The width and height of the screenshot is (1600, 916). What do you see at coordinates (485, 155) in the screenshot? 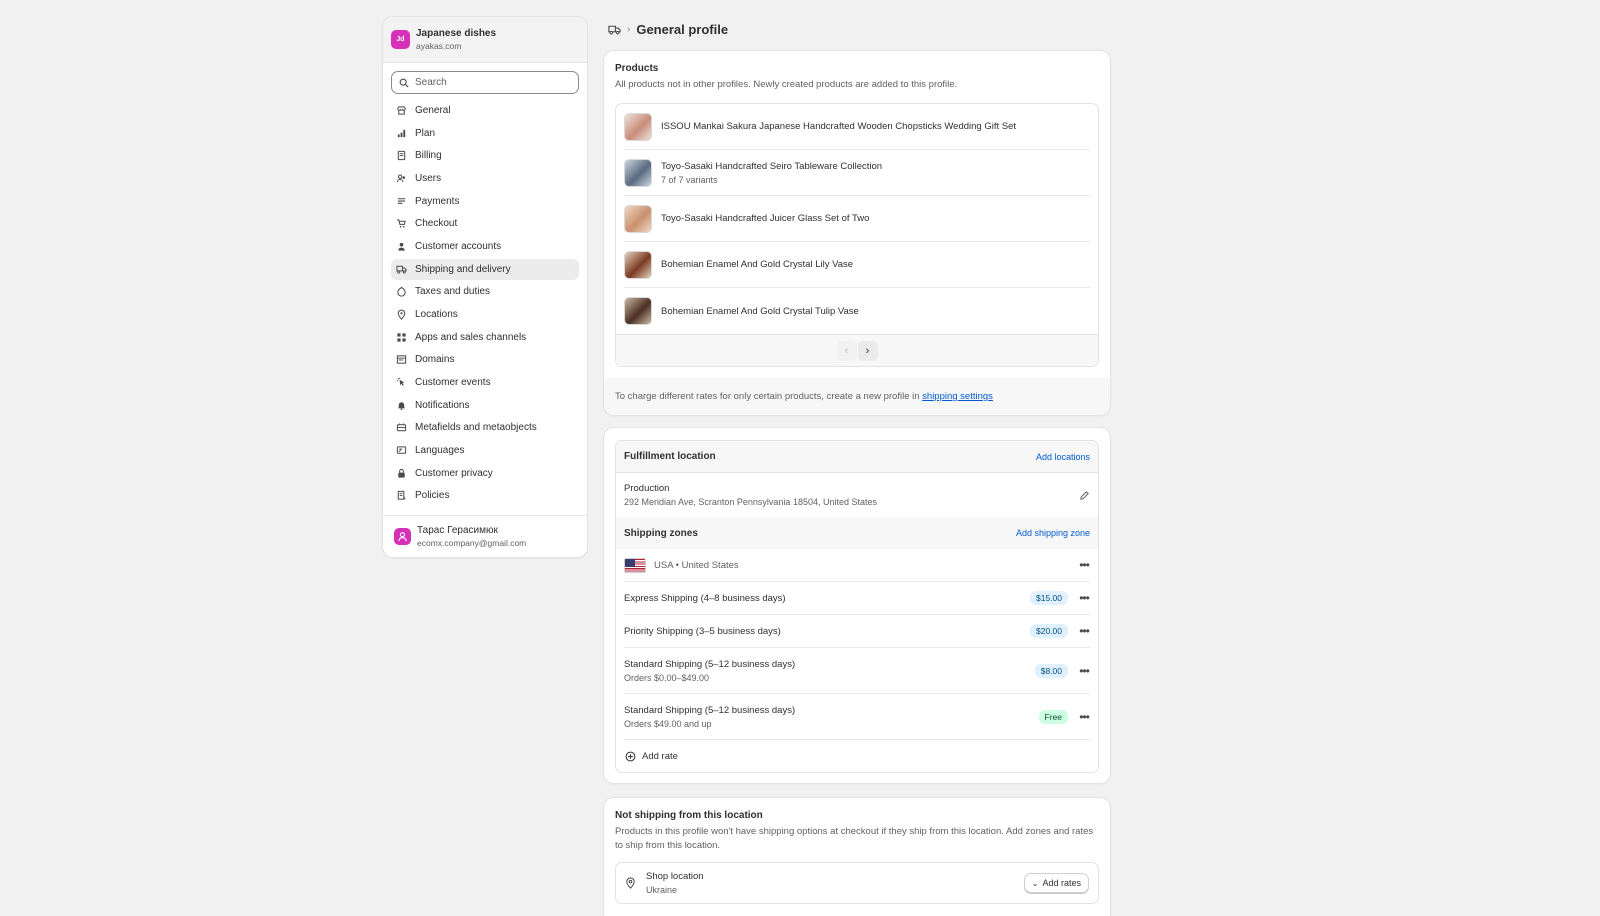
I see `sidebar-item-billing: Billing` at bounding box center [485, 155].